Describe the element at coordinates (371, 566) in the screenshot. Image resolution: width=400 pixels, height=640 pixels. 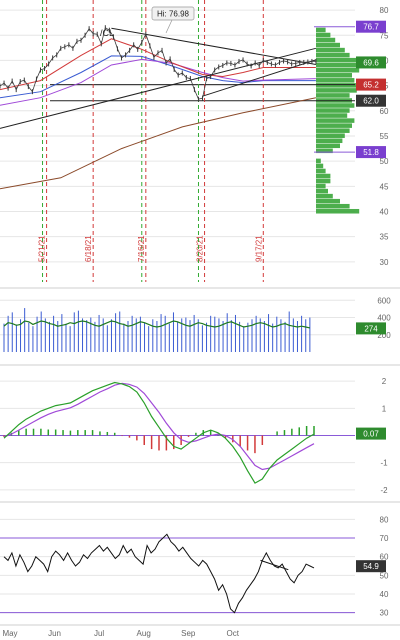
I see `rsi-tag-label: 54.9` at that location.